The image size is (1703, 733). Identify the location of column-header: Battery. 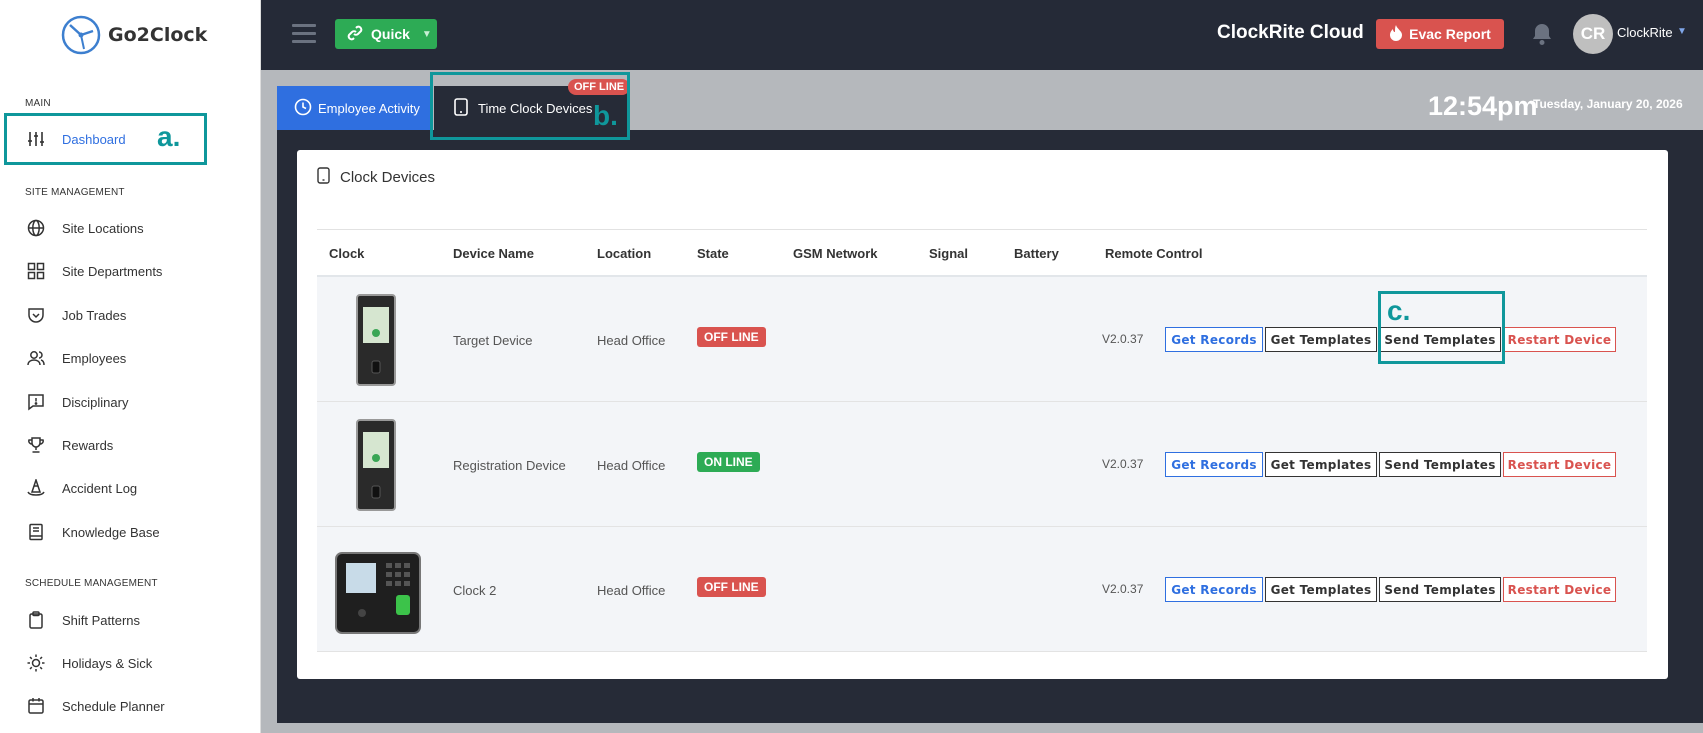
(1036, 253).